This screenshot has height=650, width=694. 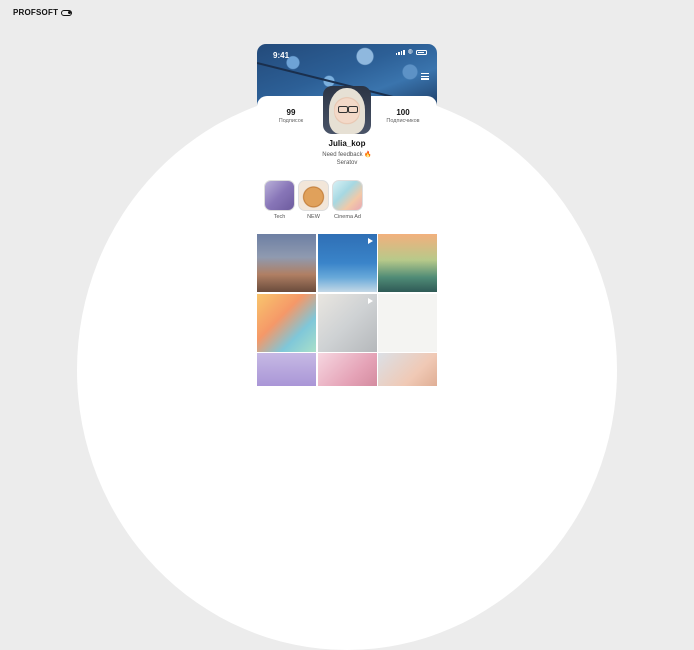 I want to click on bio: Need feedback 🔥 Seratov, so click(x=347, y=159).